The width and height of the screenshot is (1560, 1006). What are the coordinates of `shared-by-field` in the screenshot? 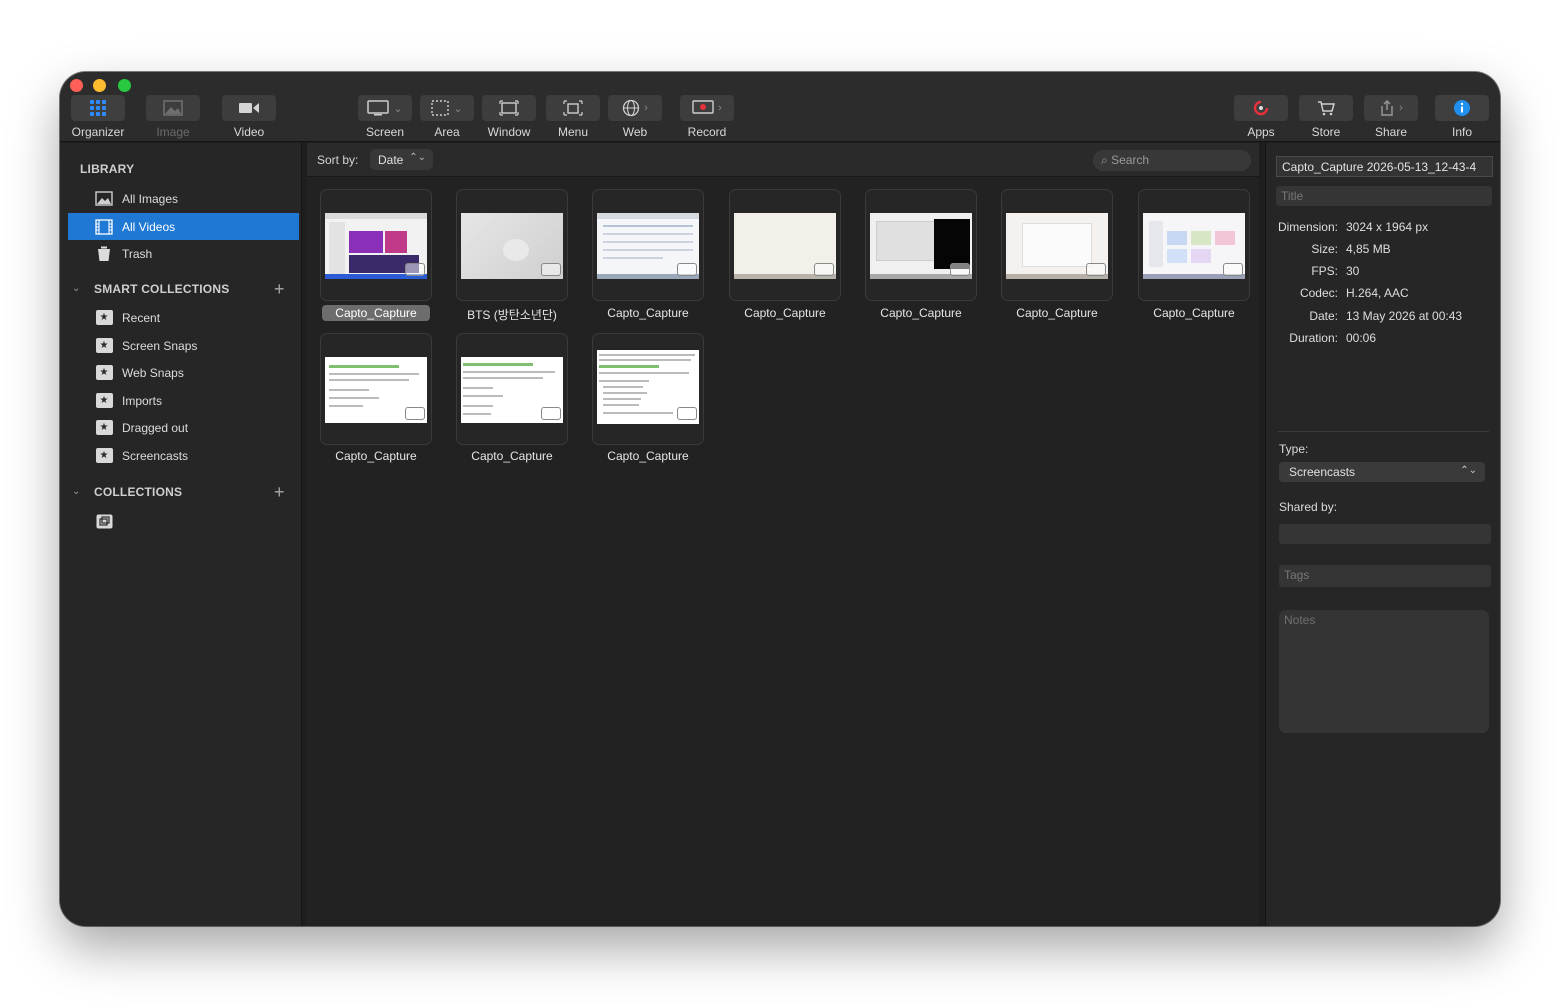 It's located at (1385, 534).